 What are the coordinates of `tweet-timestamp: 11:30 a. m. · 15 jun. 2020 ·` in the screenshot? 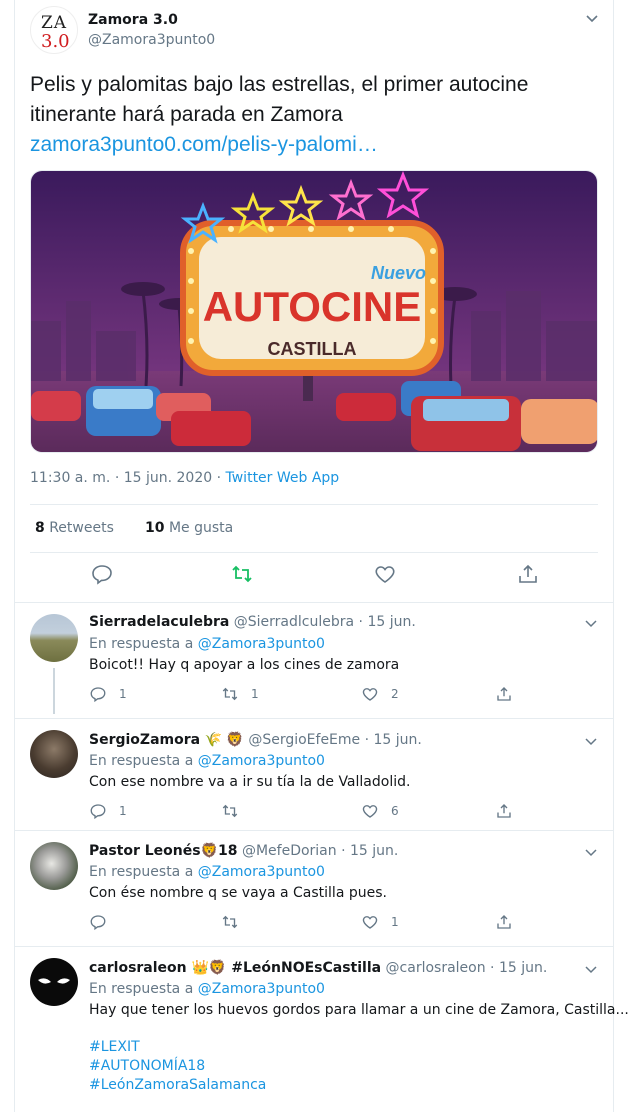 It's located at (128, 478).